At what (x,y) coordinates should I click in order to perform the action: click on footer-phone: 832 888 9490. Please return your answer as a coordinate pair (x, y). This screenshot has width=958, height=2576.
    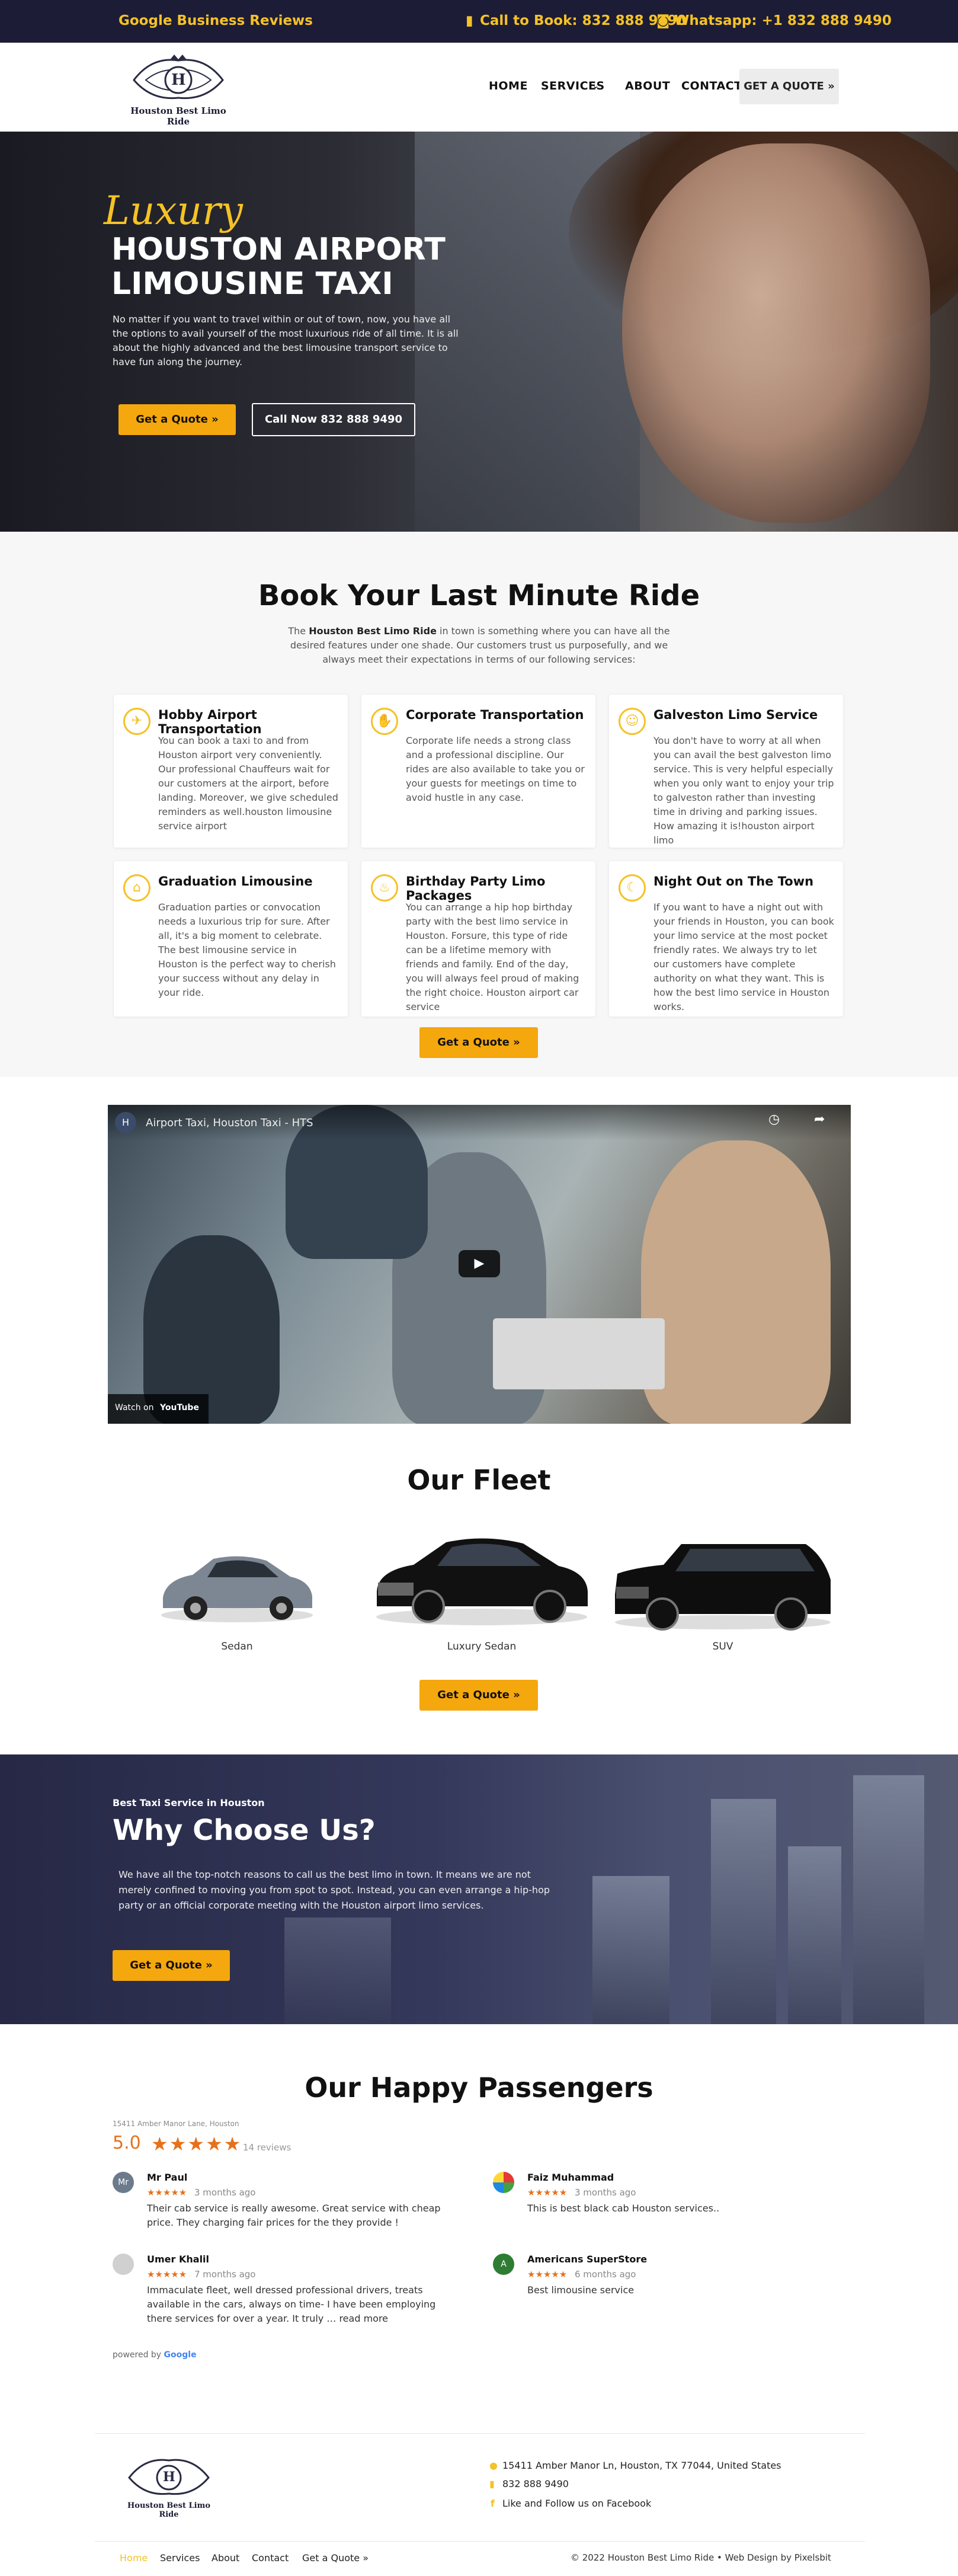
    Looking at the image, I should click on (535, 2483).